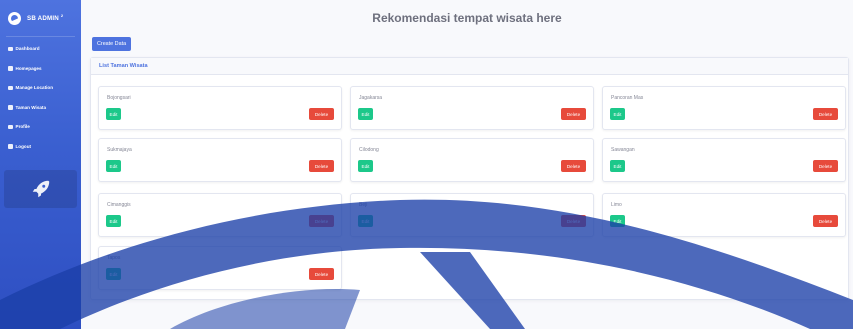  What do you see at coordinates (14, 18) in the screenshot?
I see `laugh-wink-icon` at bounding box center [14, 18].